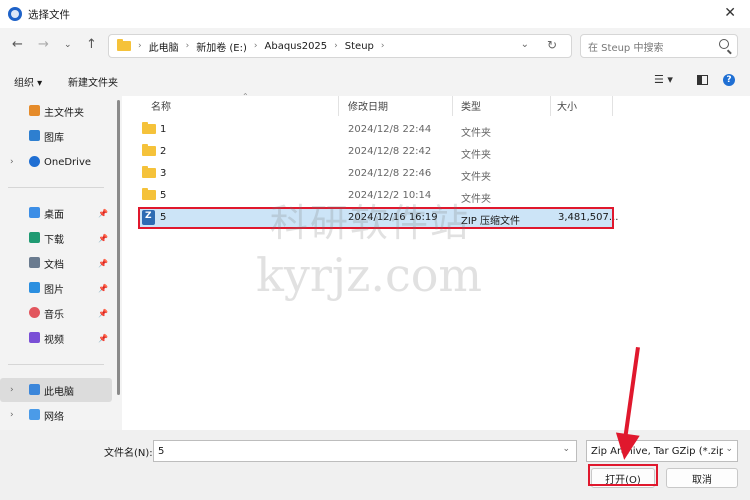 The image size is (750, 500). Describe the element at coordinates (623, 475) in the screenshot. I see `highlight-box-open-button` at that location.